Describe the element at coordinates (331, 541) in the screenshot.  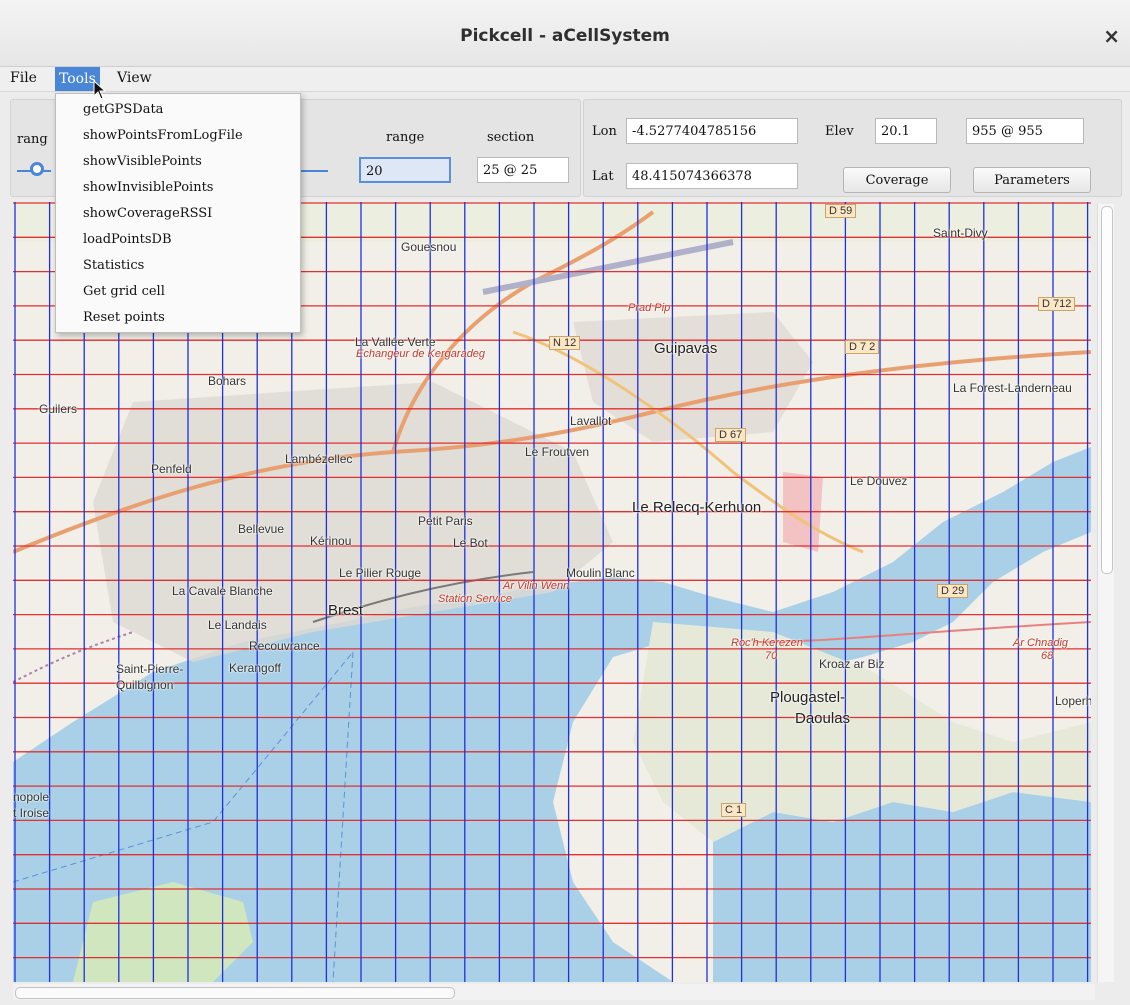
I see `map-label-kerinou: Kérinou` at that location.